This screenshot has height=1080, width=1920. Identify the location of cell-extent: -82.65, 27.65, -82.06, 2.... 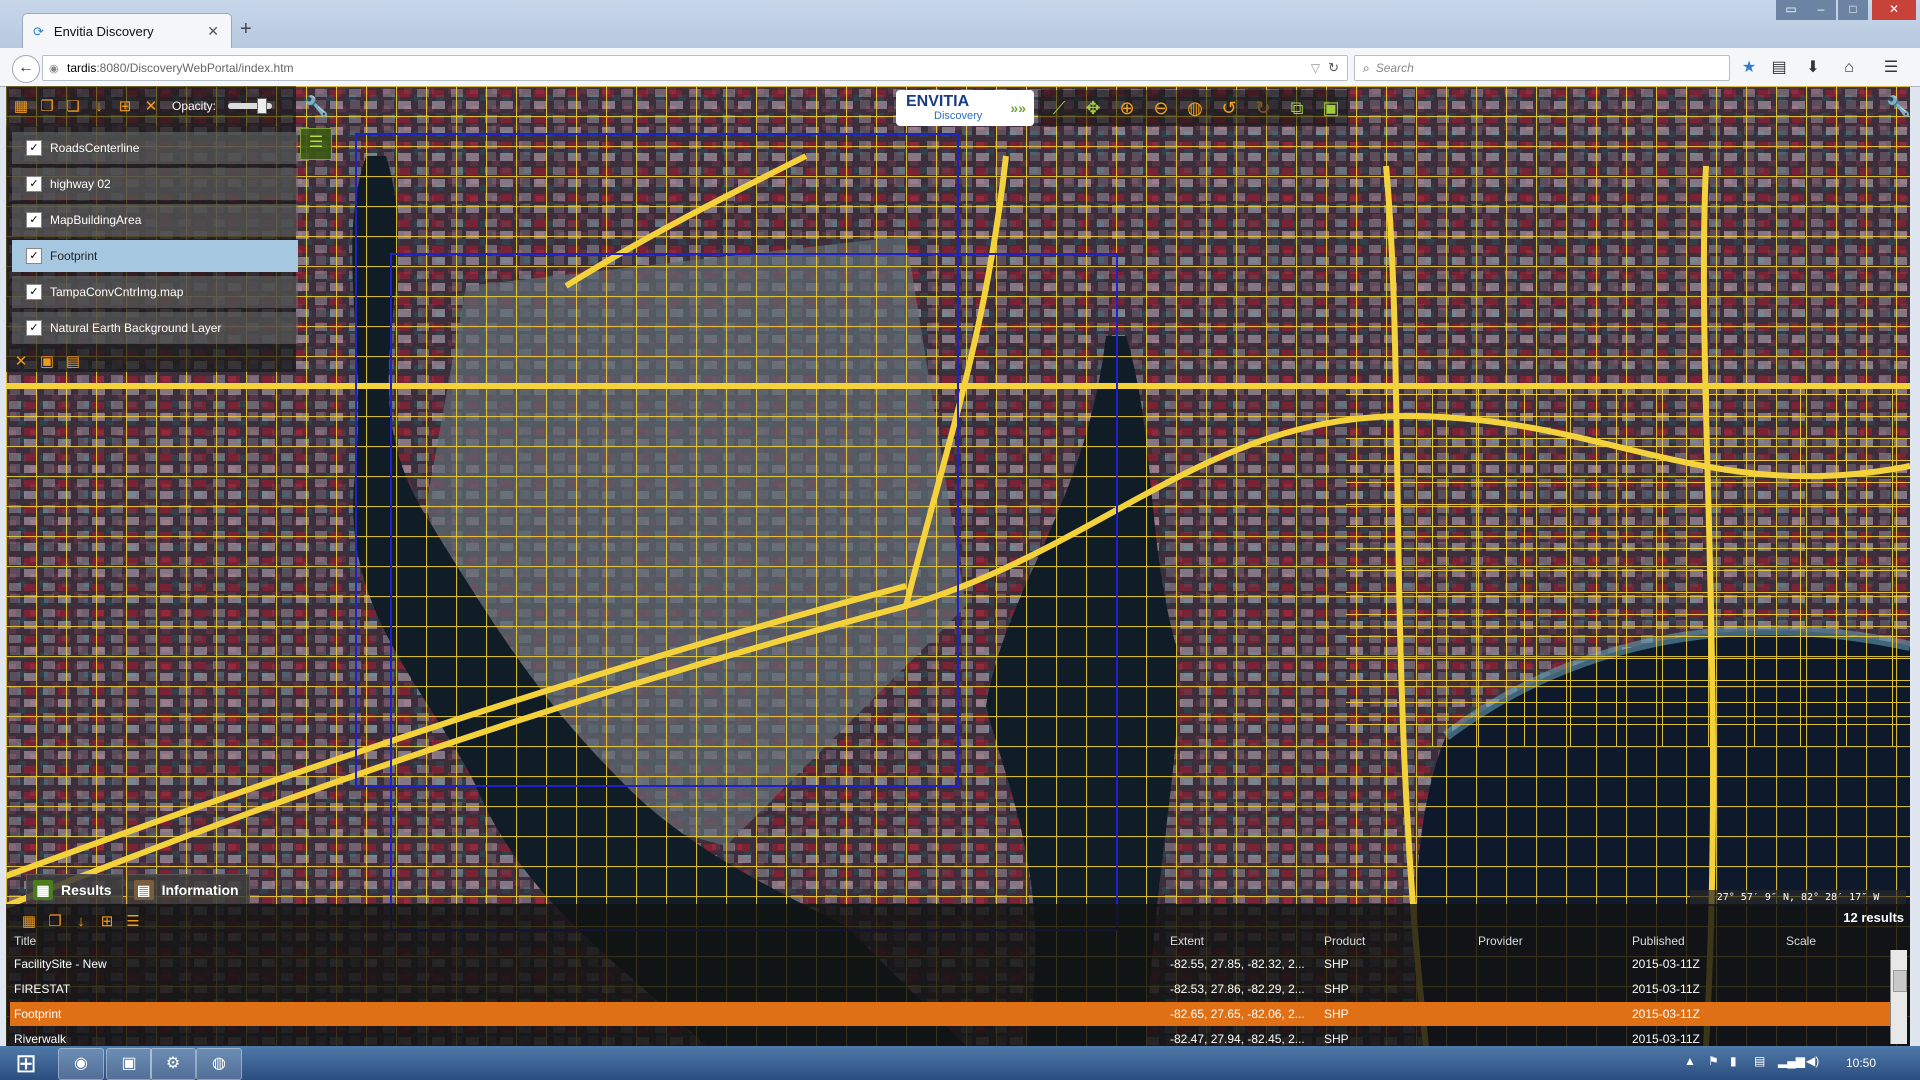
(1237, 1014).